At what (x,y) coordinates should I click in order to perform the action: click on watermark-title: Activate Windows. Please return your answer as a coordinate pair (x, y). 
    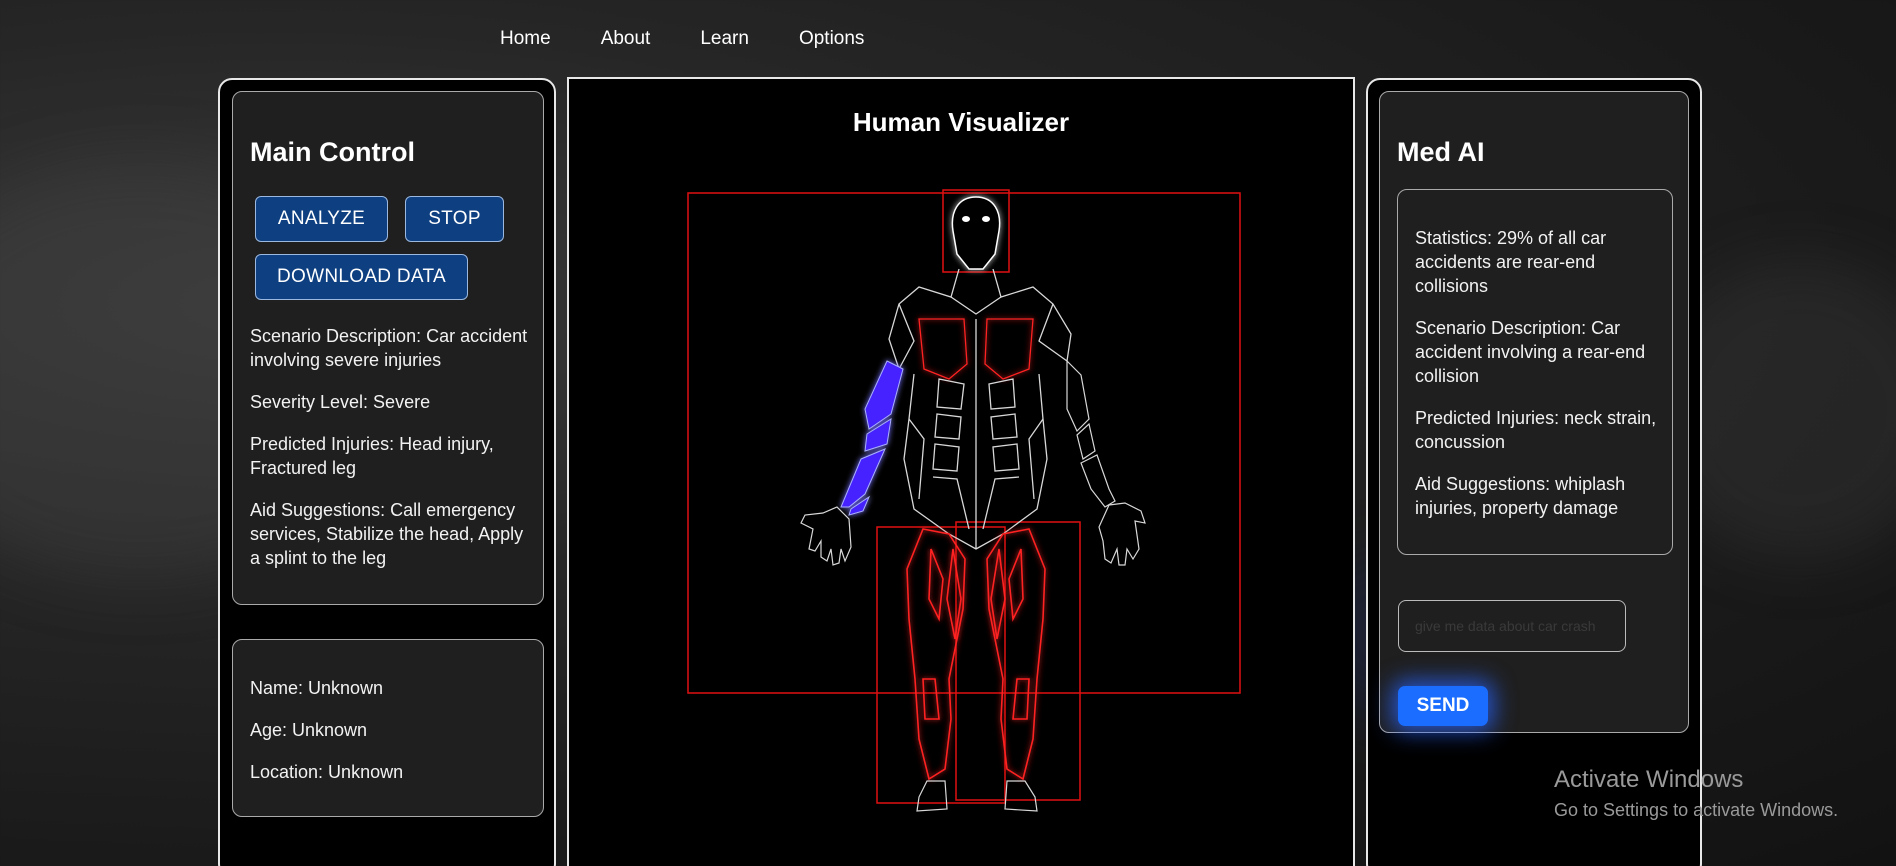
    Looking at the image, I should click on (1649, 779).